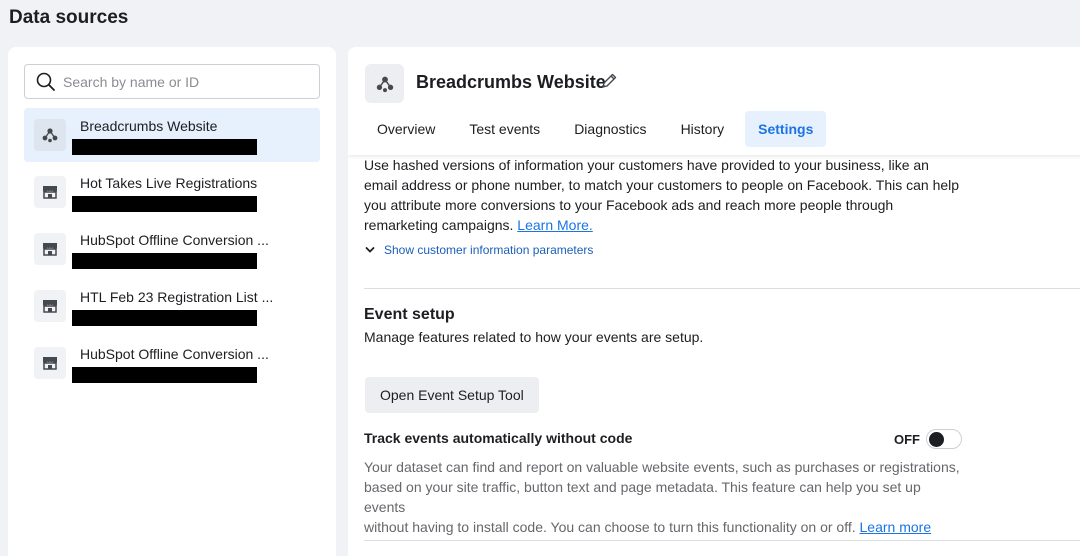 The width and height of the screenshot is (1080, 556). Describe the element at coordinates (786, 129) in the screenshot. I see `tab-settings: Settings` at that location.